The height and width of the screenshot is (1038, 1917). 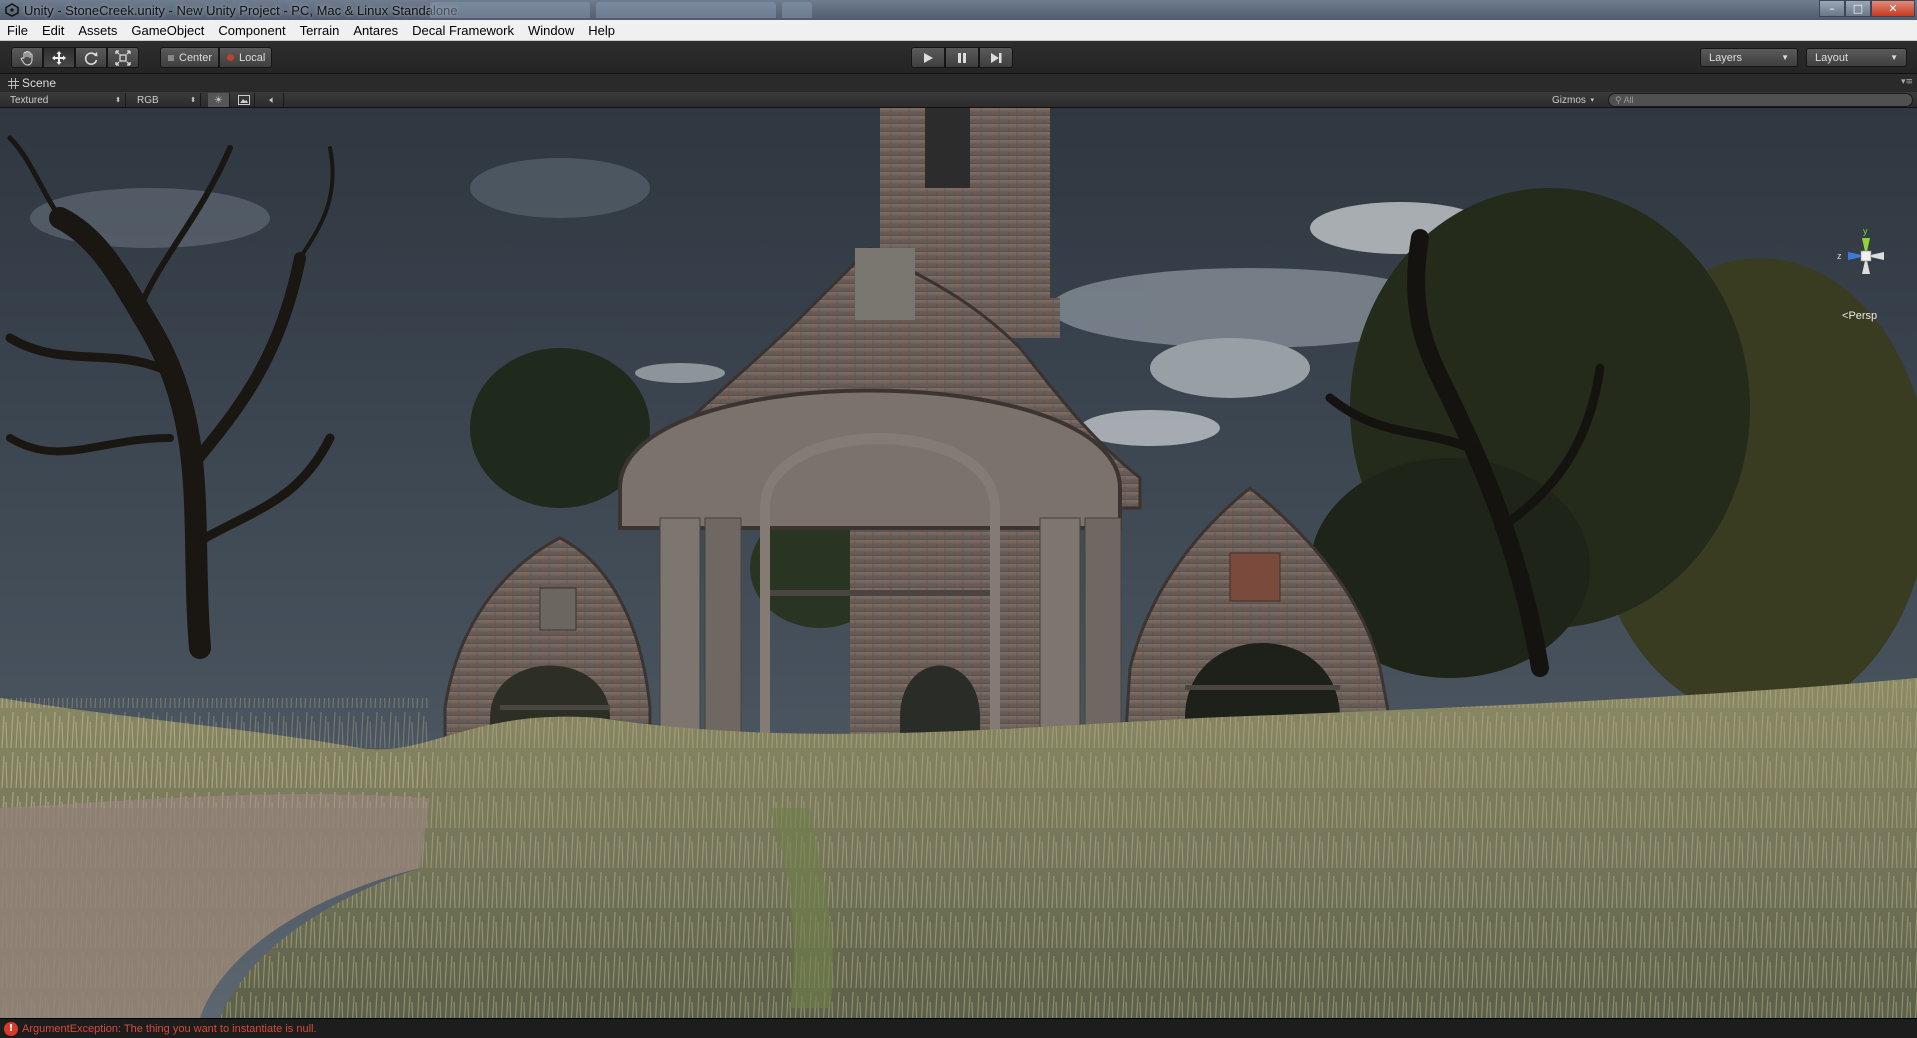 What do you see at coordinates (148, 100) in the screenshot?
I see `render-mode-label: RGB` at bounding box center [148, 100].